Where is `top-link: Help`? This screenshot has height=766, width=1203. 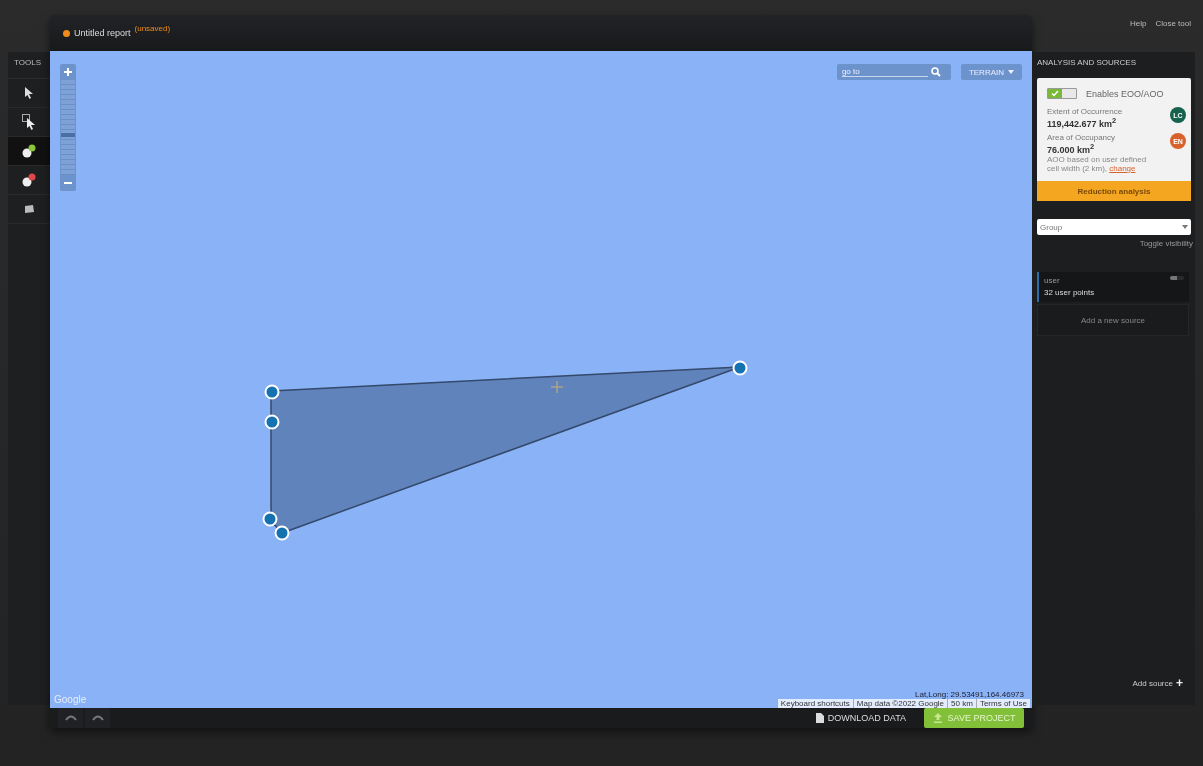 top-link: Help is located at coordinates (1138, 35).